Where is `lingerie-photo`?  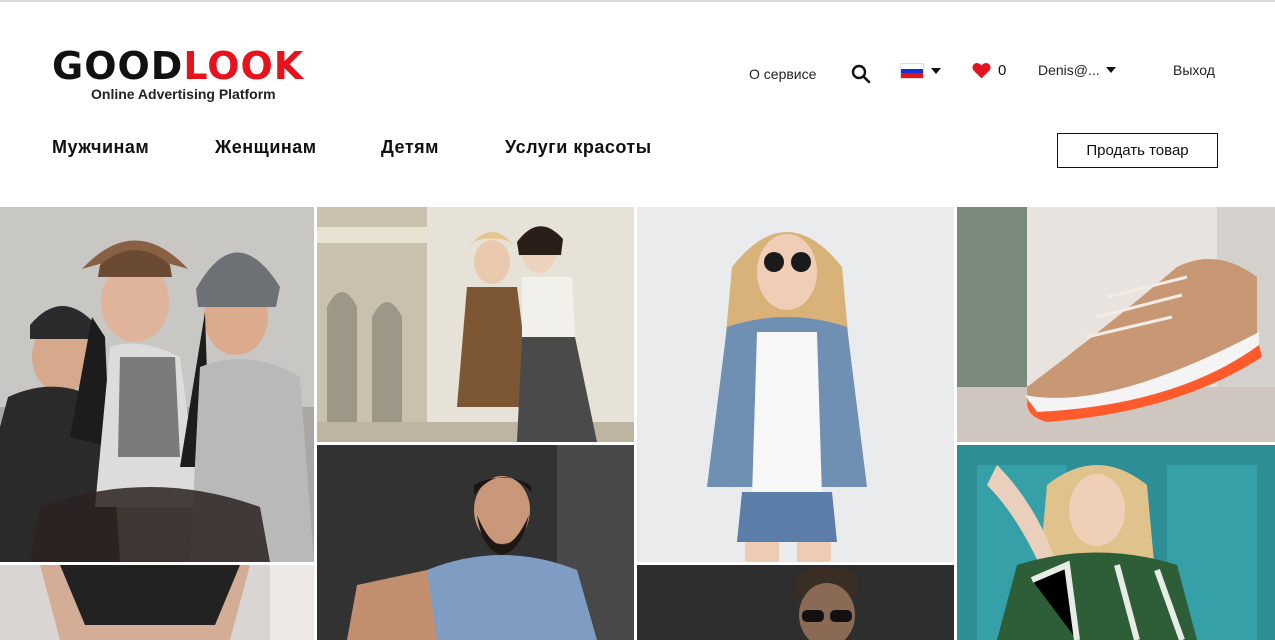 lingerie-photo is located at coordinates (157, 602).